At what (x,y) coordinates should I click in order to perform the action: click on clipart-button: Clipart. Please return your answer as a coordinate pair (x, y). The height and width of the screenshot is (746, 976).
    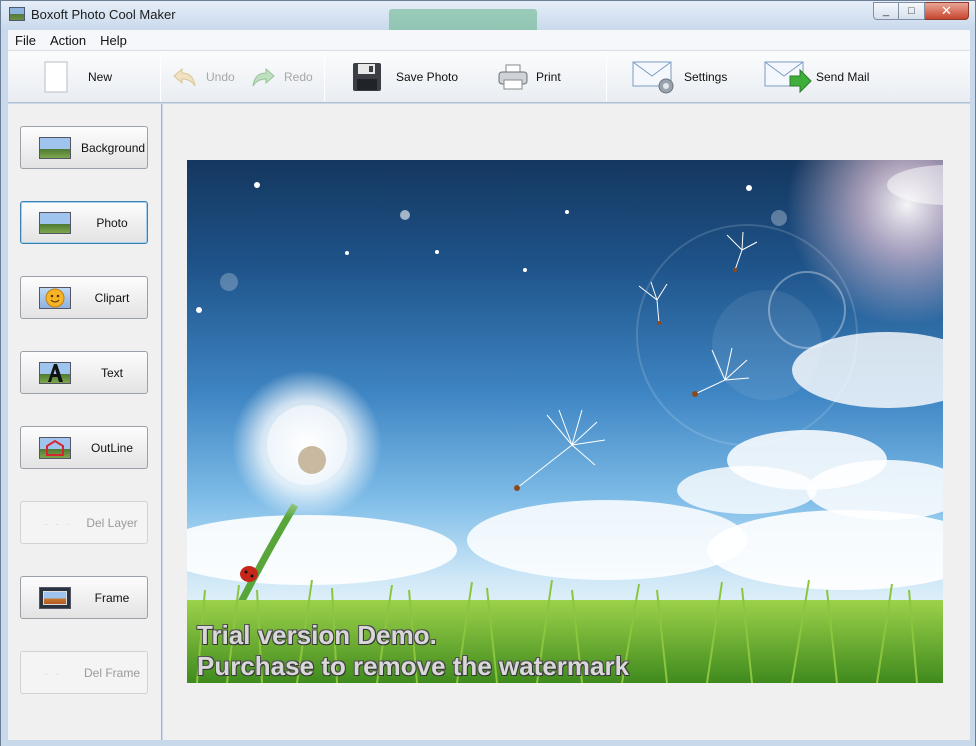
    Looking at the image, I should click on (84, 297).